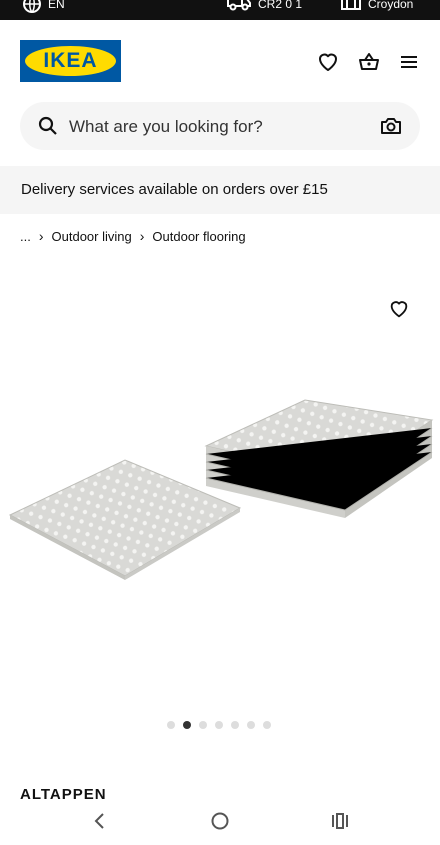 The image size is (440, 845). I want to click on postcode-label: CR2 0 1, so click(280, 5).